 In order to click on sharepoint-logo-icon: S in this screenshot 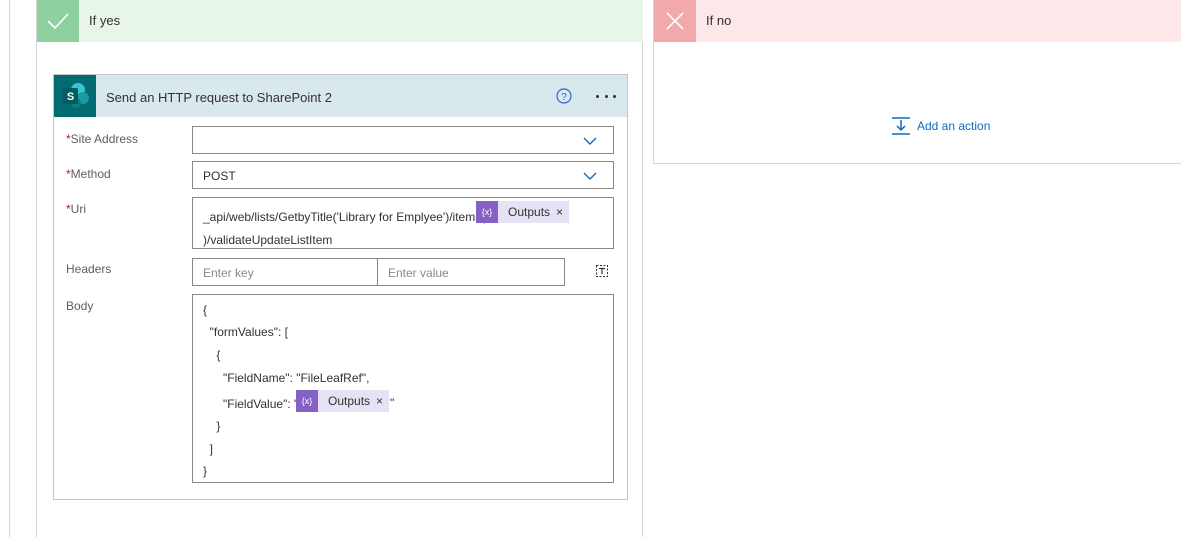, I will do `click(75, 96)`.